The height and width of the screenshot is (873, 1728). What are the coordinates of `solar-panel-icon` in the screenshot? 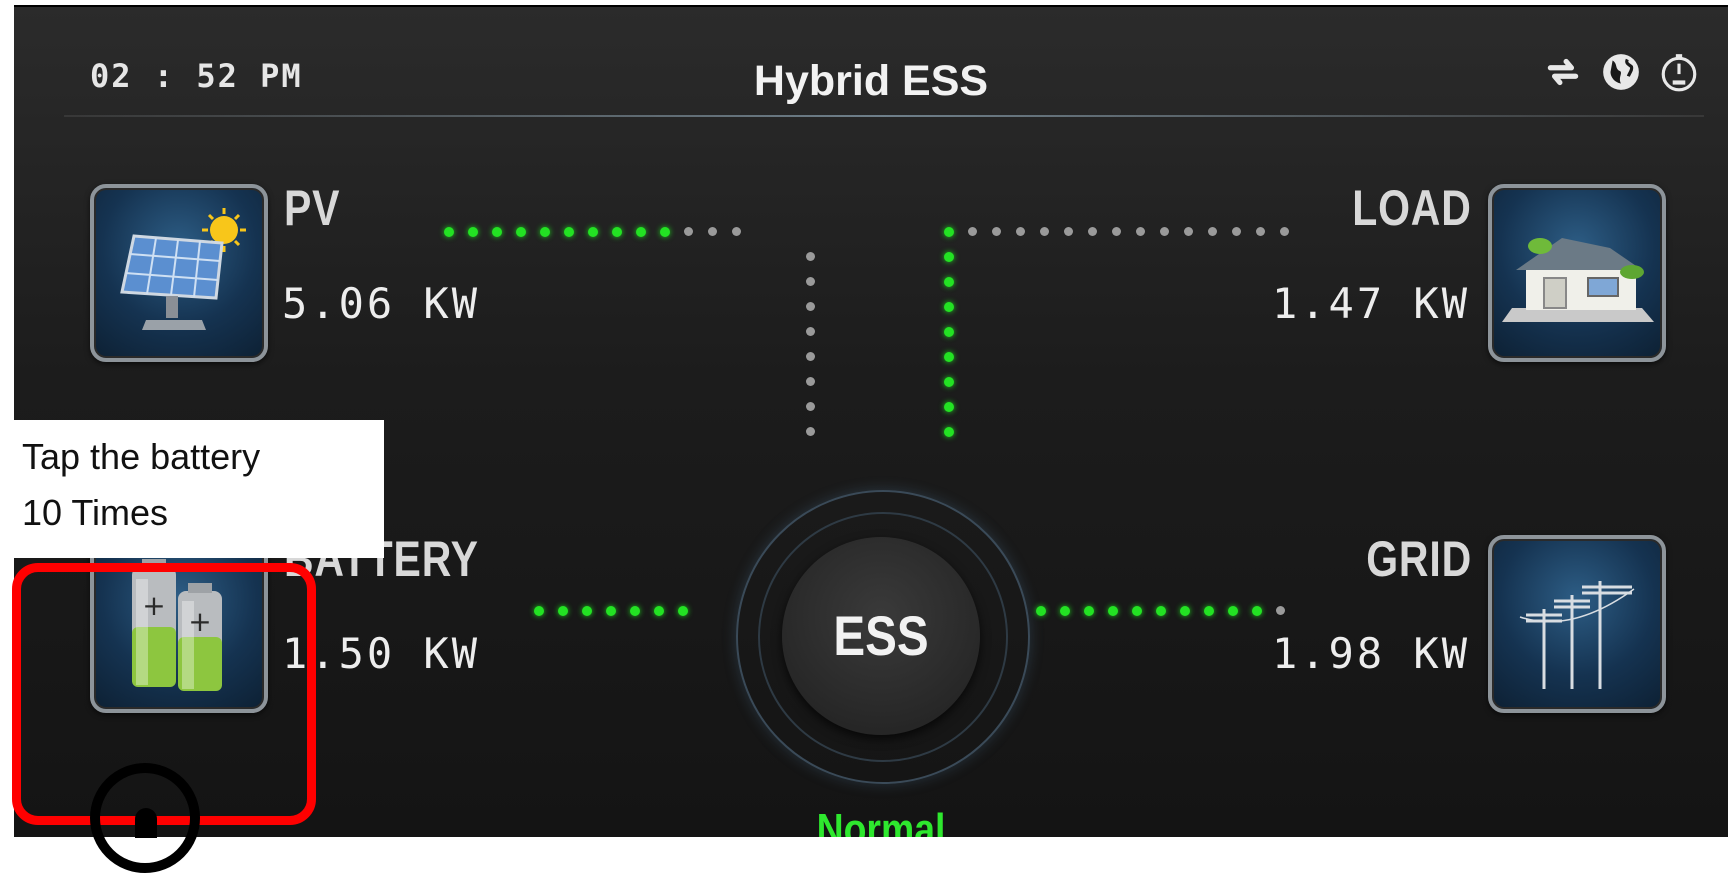 It's located at (183, 269).